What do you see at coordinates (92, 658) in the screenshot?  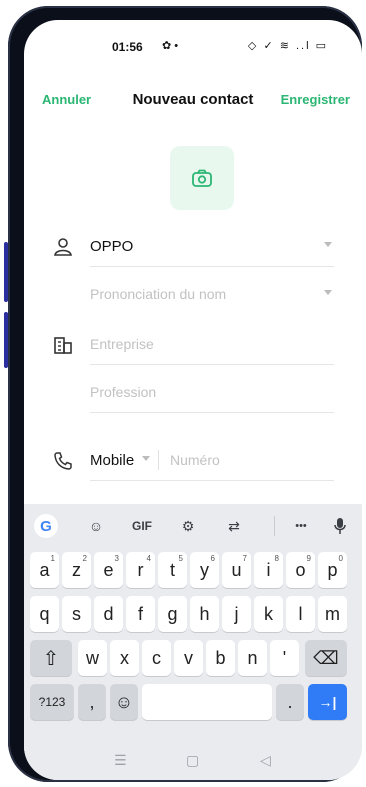 I see `key-w: w` at bounding box center [92, 658].